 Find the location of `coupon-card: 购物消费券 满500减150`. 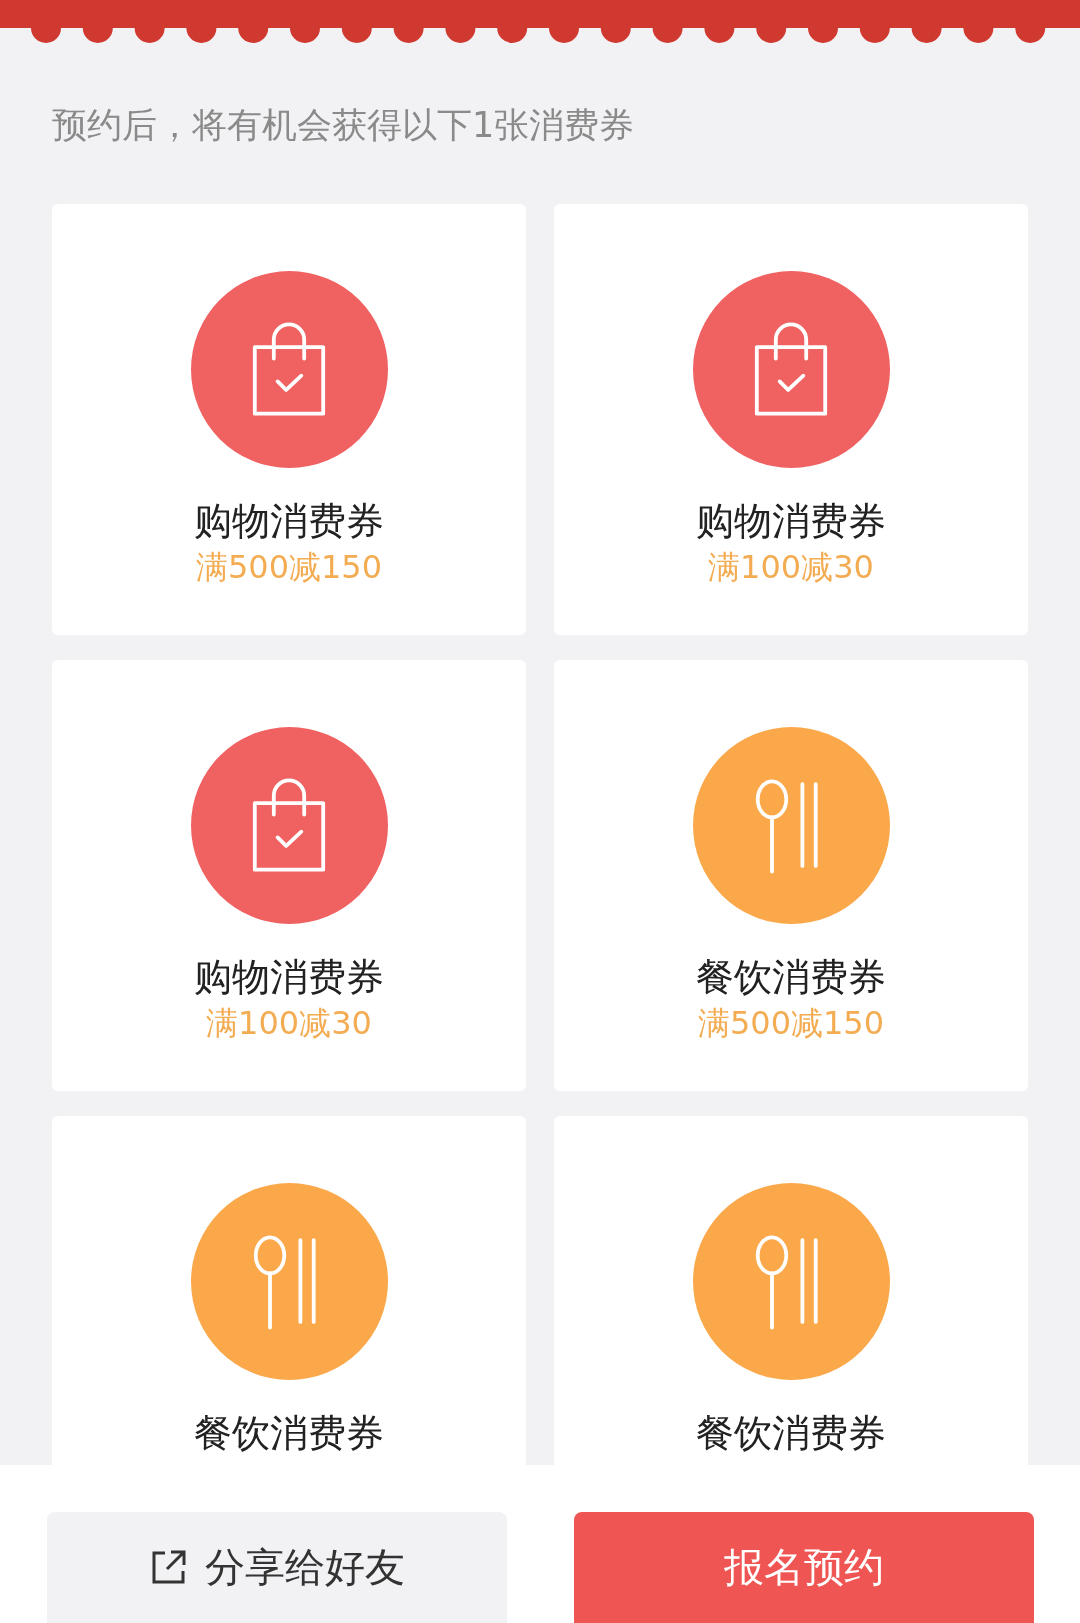

coupon-card: 购物消费券 满500减150 is located at coordinates (289, 419).